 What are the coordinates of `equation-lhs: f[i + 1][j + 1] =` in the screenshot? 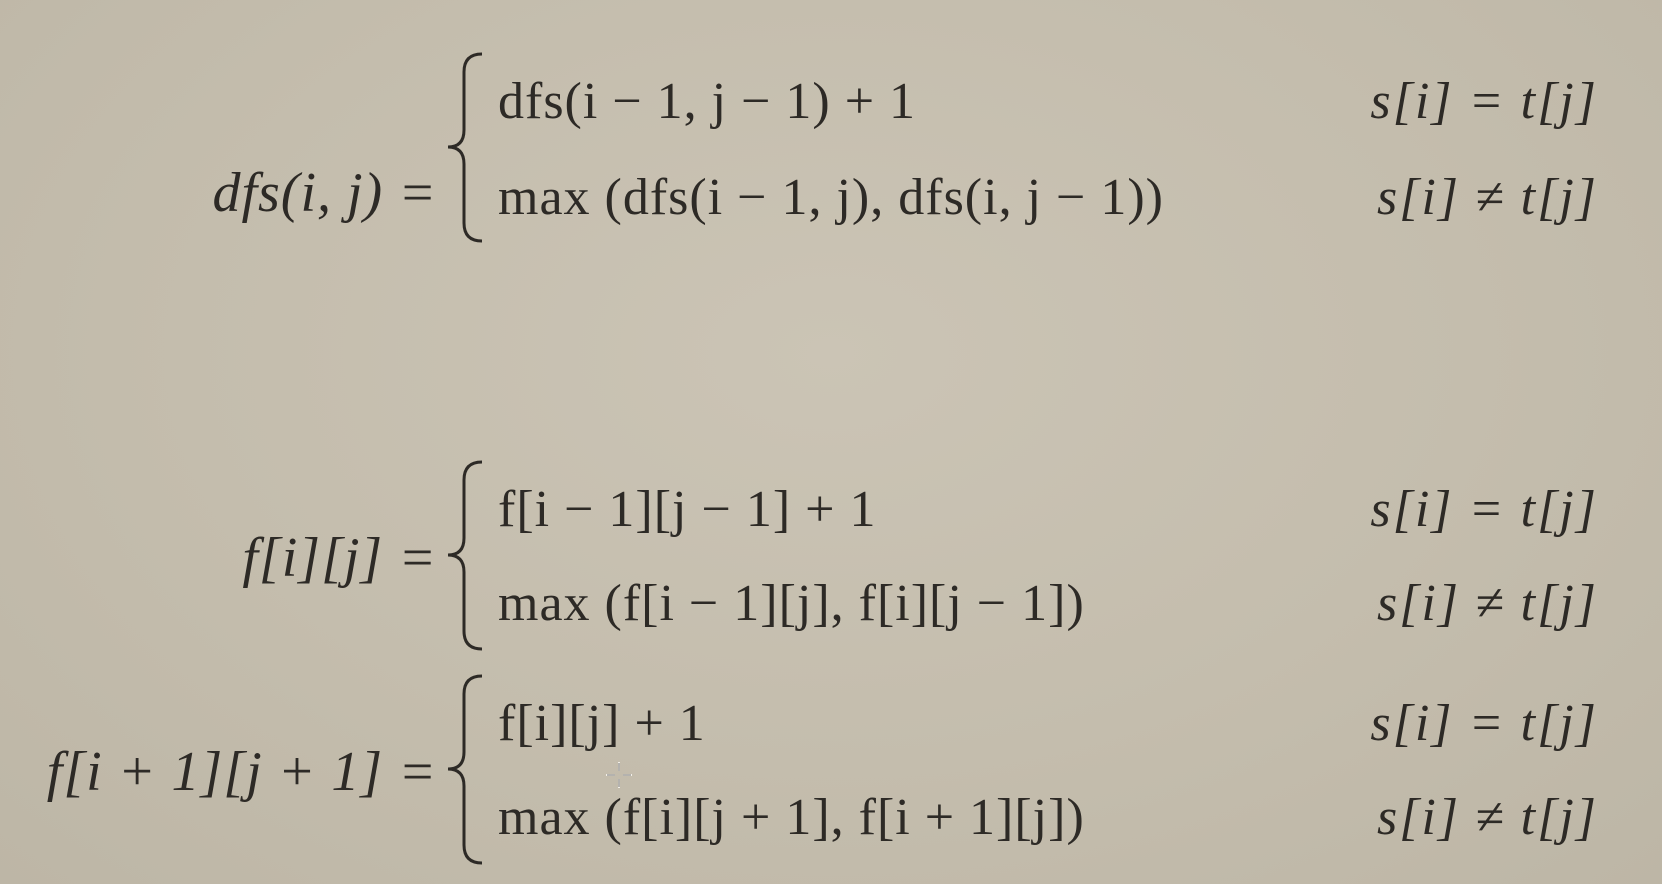 It's located at (241, 772).